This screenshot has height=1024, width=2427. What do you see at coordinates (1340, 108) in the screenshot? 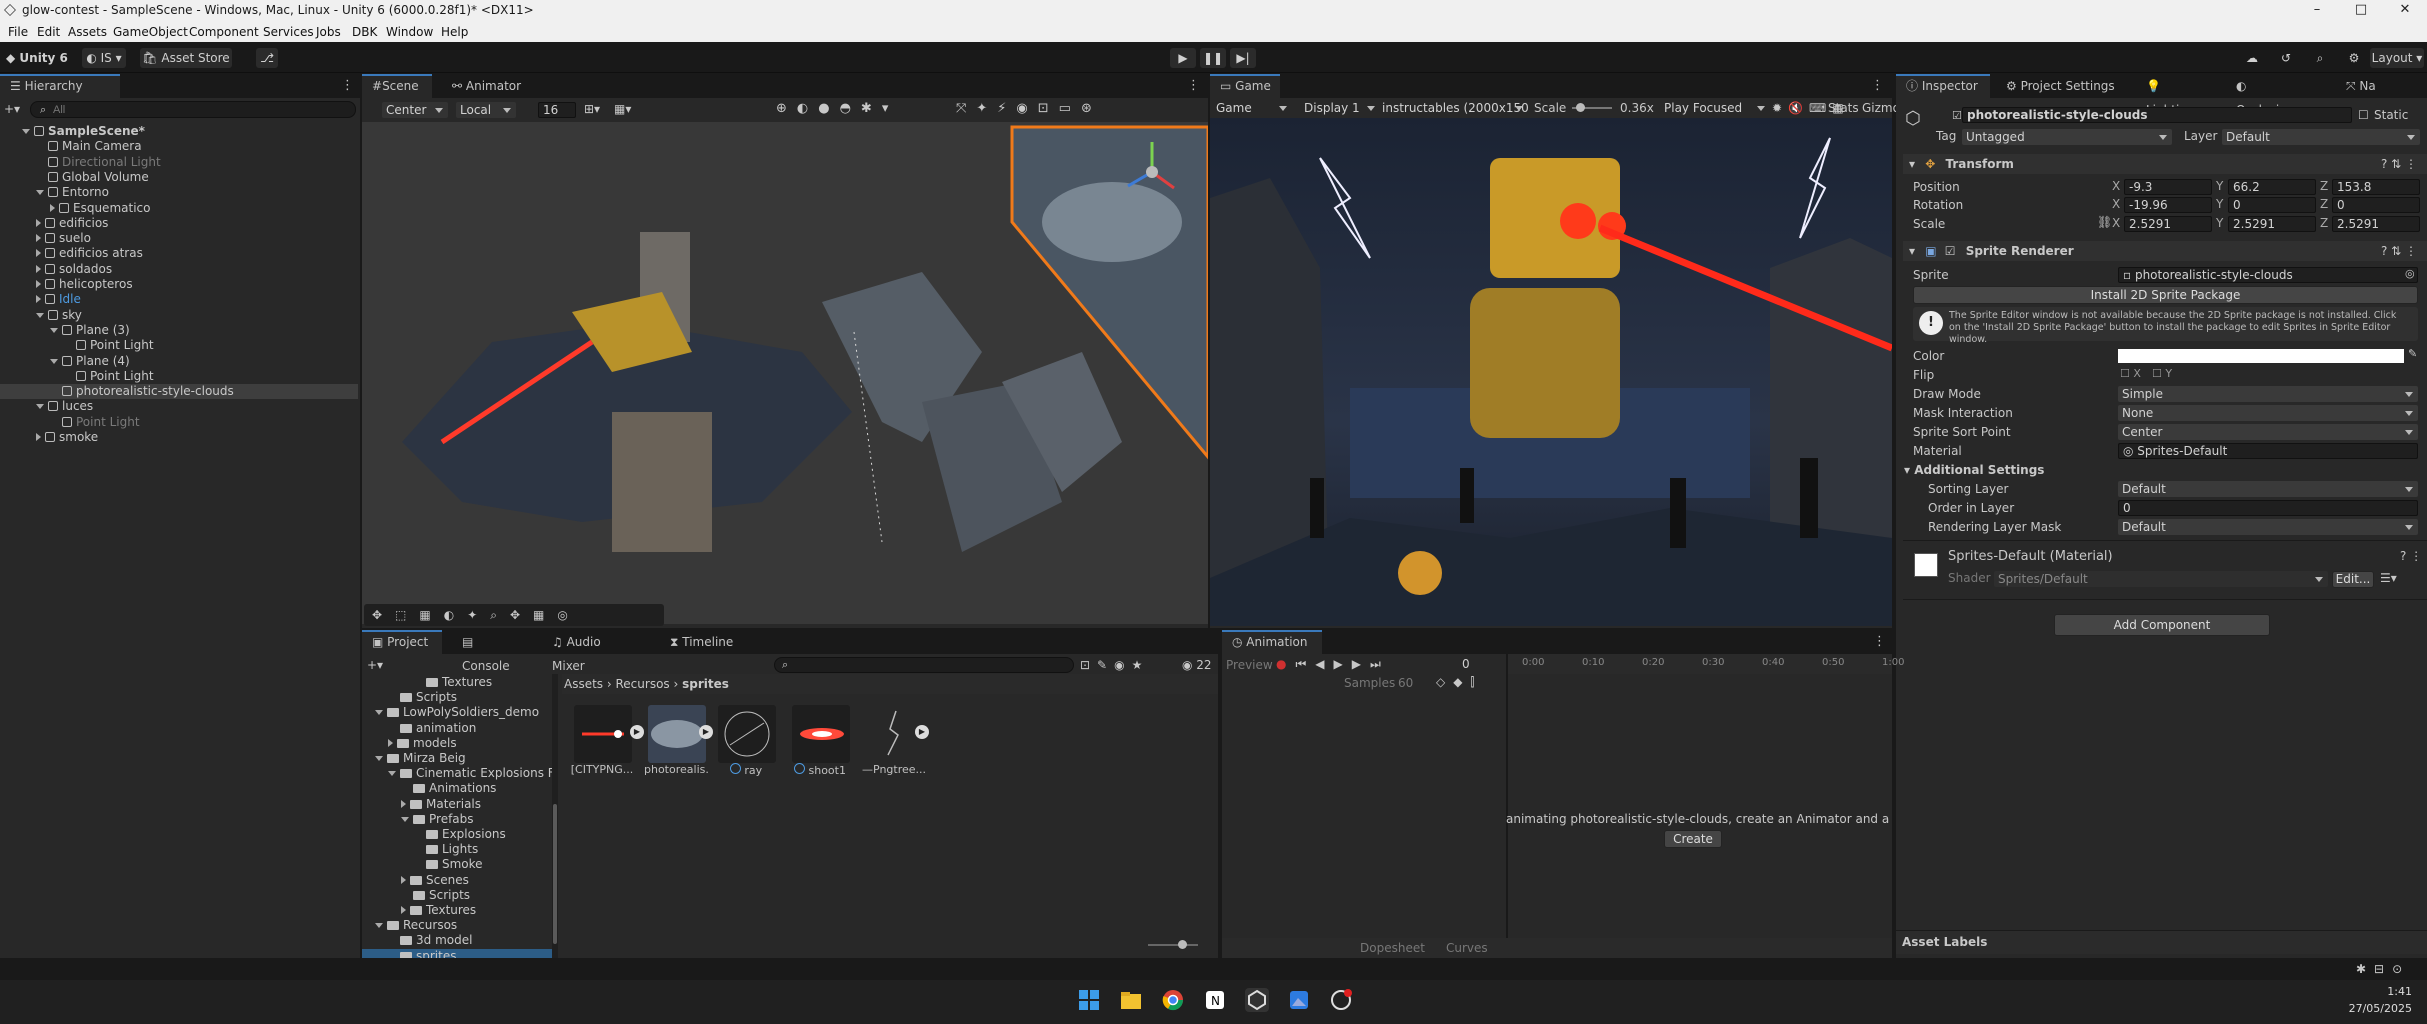
I see `display-dropdown: Display 1` at bounding box center [1340, 108].